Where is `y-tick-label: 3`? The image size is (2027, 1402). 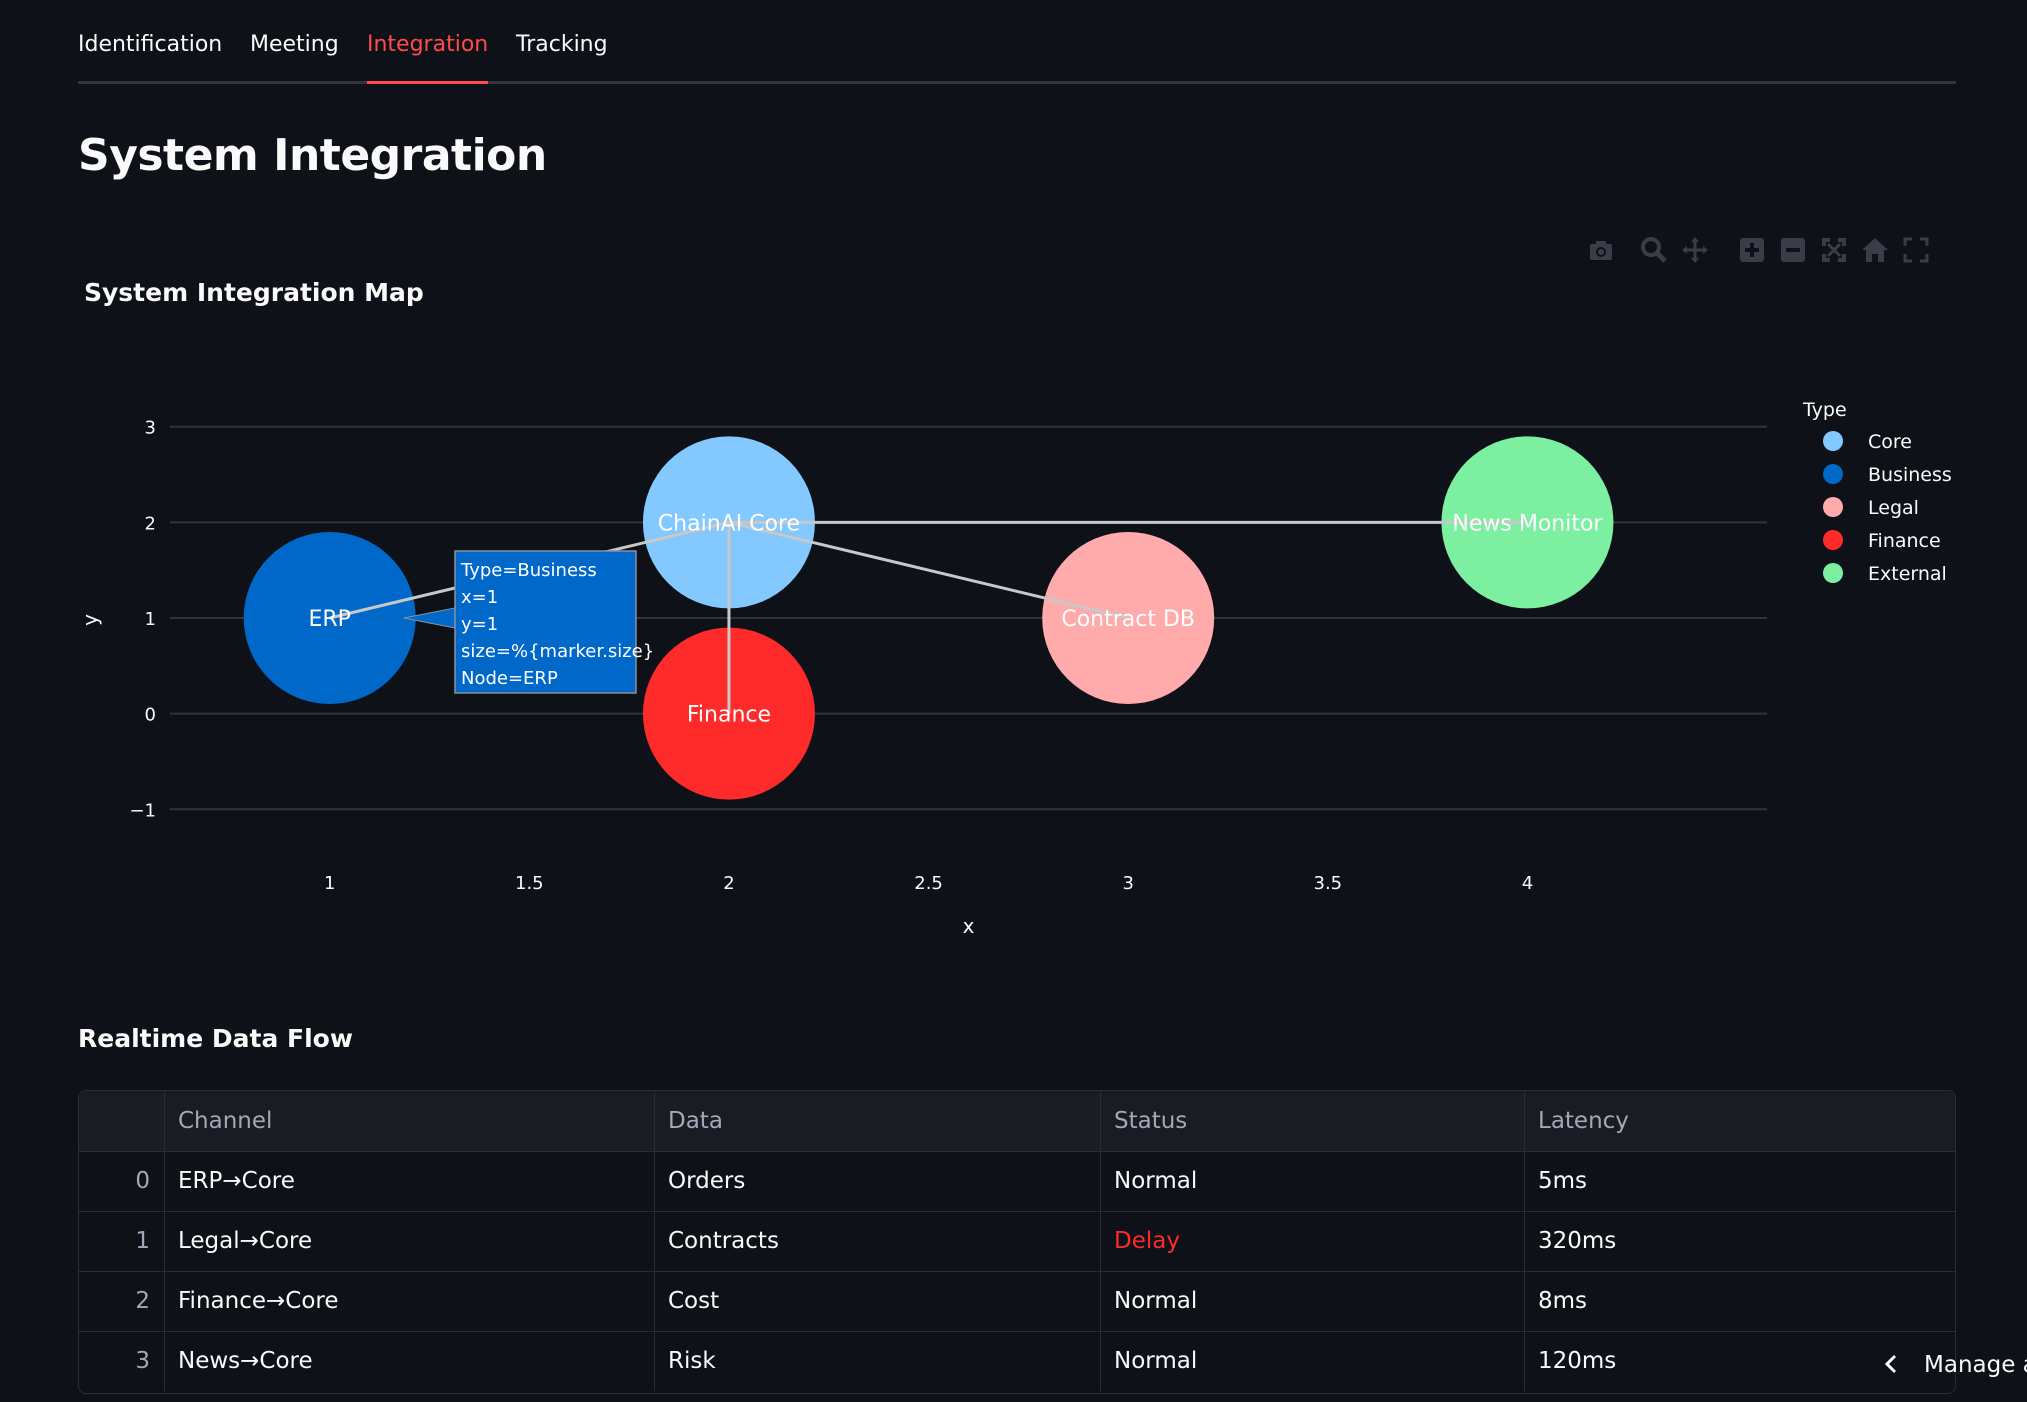
y-tick-label: 3 is located at coordinates (150, 428).